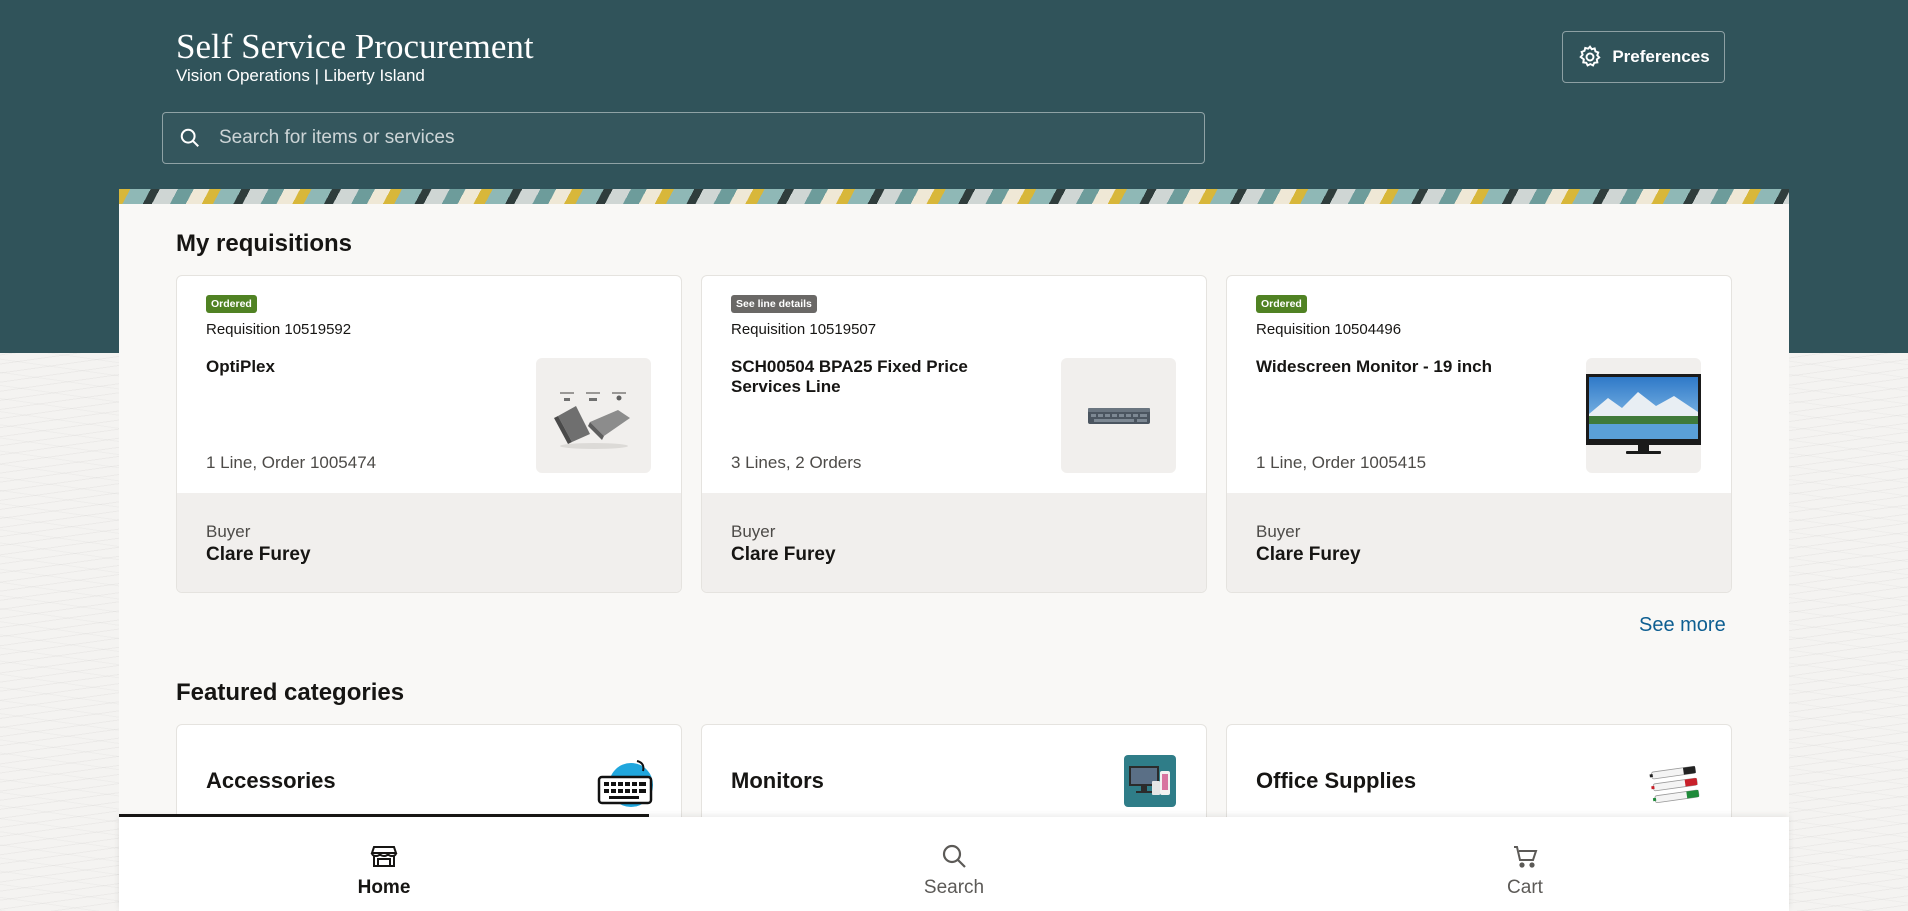  I want to click on markers-icon, so click(1674, 784).